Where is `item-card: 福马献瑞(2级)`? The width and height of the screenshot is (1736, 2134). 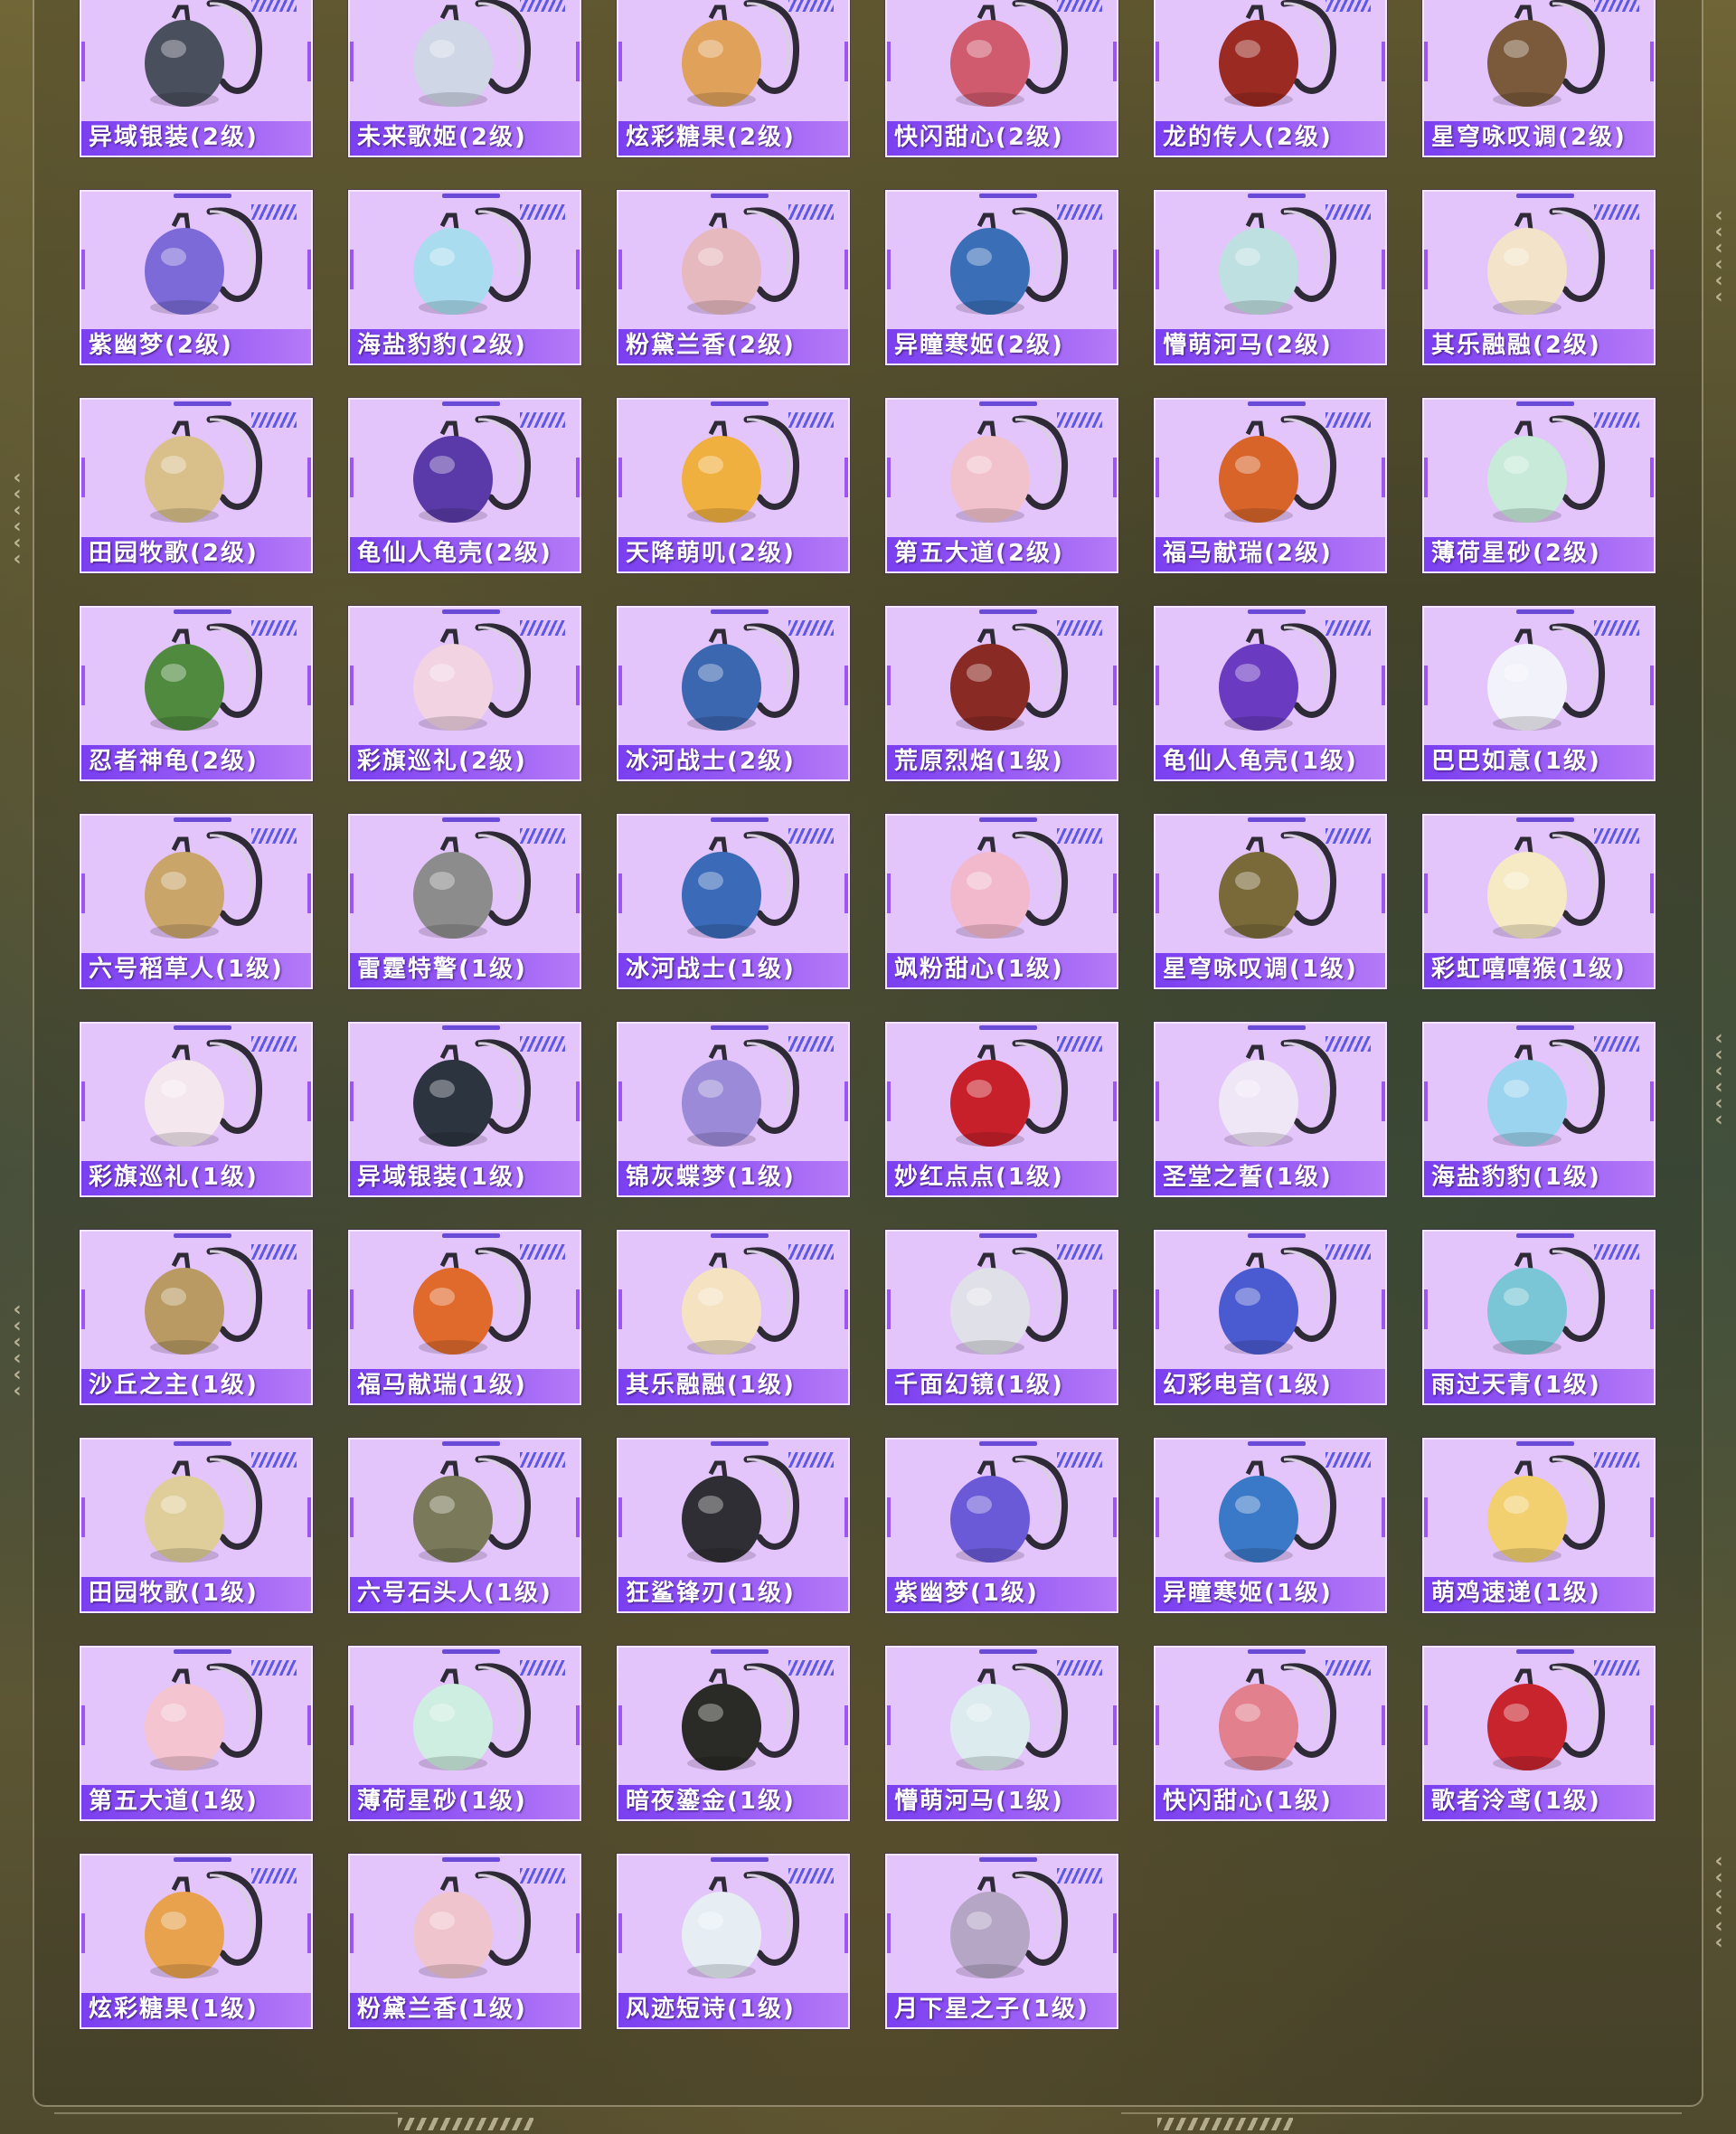 item-card: 福马献瑞(2级) is located at coordinates (1270, 485).